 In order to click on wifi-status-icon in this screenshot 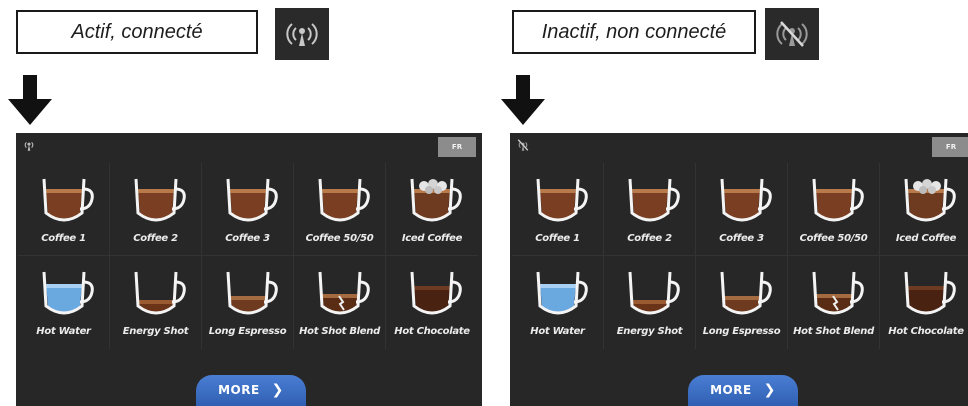, I will do `click(29, 146)`.